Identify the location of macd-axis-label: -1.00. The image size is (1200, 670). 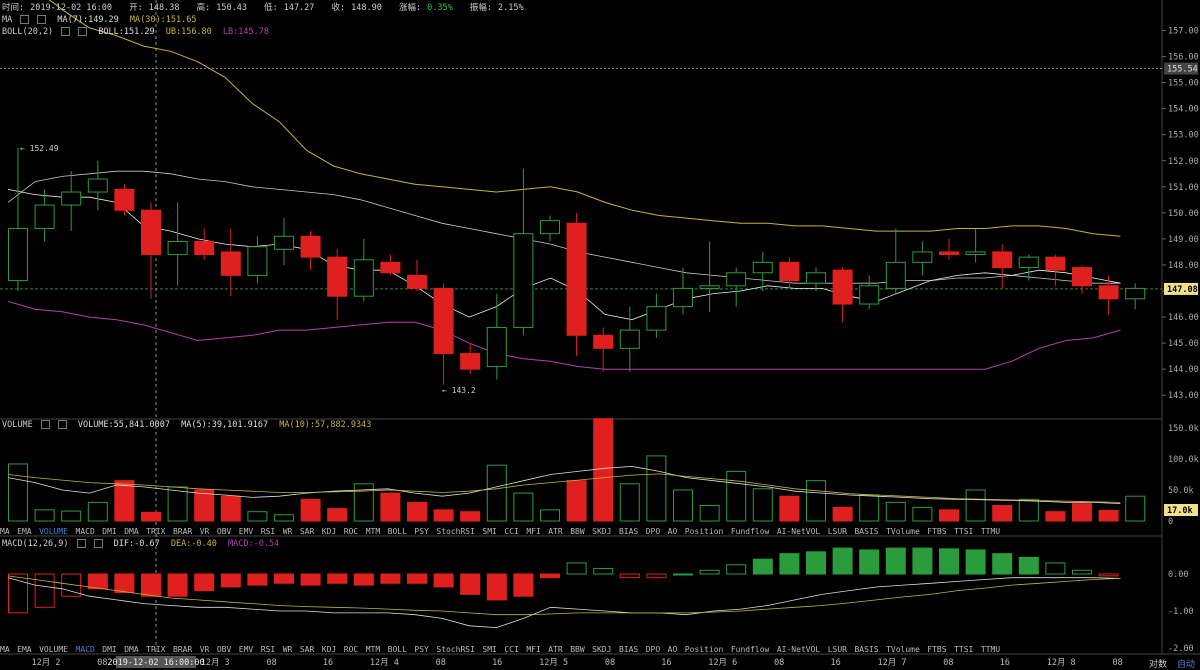
(1181, 612).